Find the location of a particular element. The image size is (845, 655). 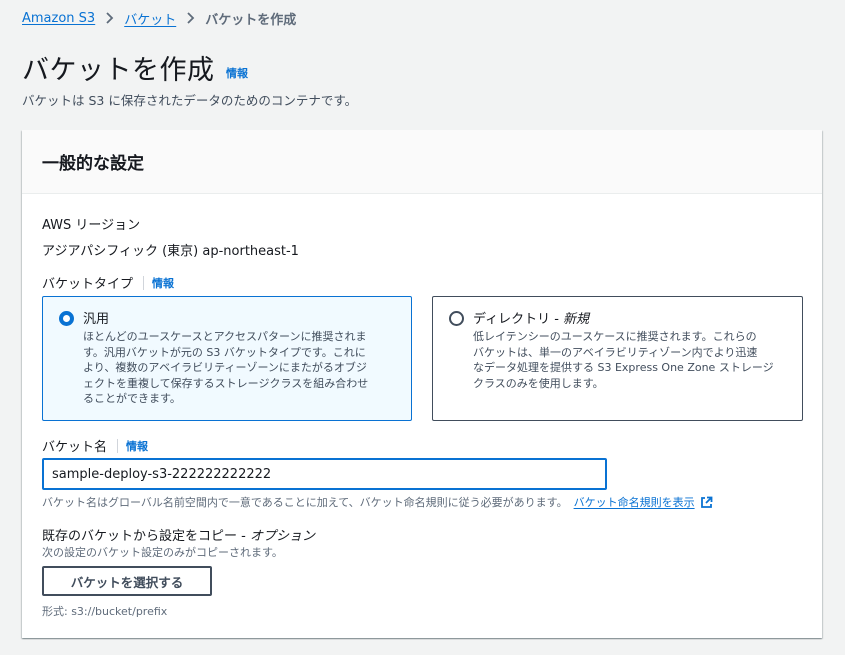

format-hint: 形式: s3://bucket/prefix is located at coordinates (105, 611).